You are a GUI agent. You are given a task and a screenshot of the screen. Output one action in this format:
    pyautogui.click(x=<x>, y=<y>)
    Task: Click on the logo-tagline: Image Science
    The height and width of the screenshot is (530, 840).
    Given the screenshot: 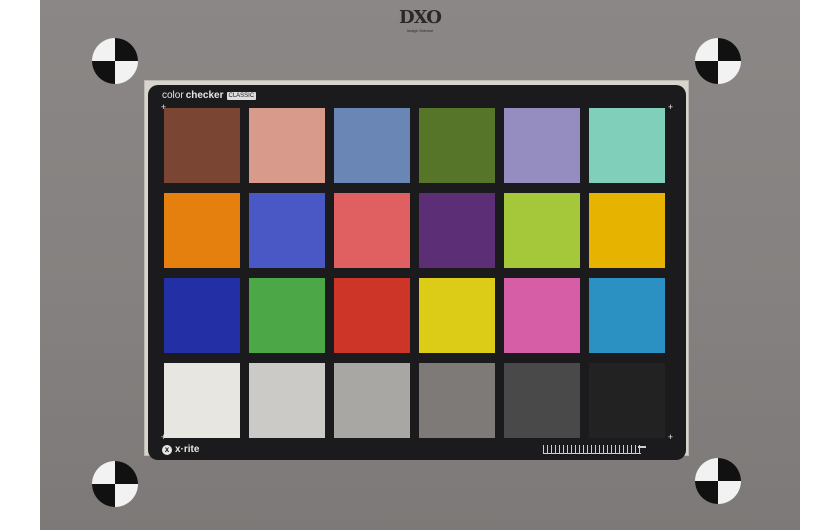 What is the action you would take?
    pyautogui.click(x=420, y=30)
    